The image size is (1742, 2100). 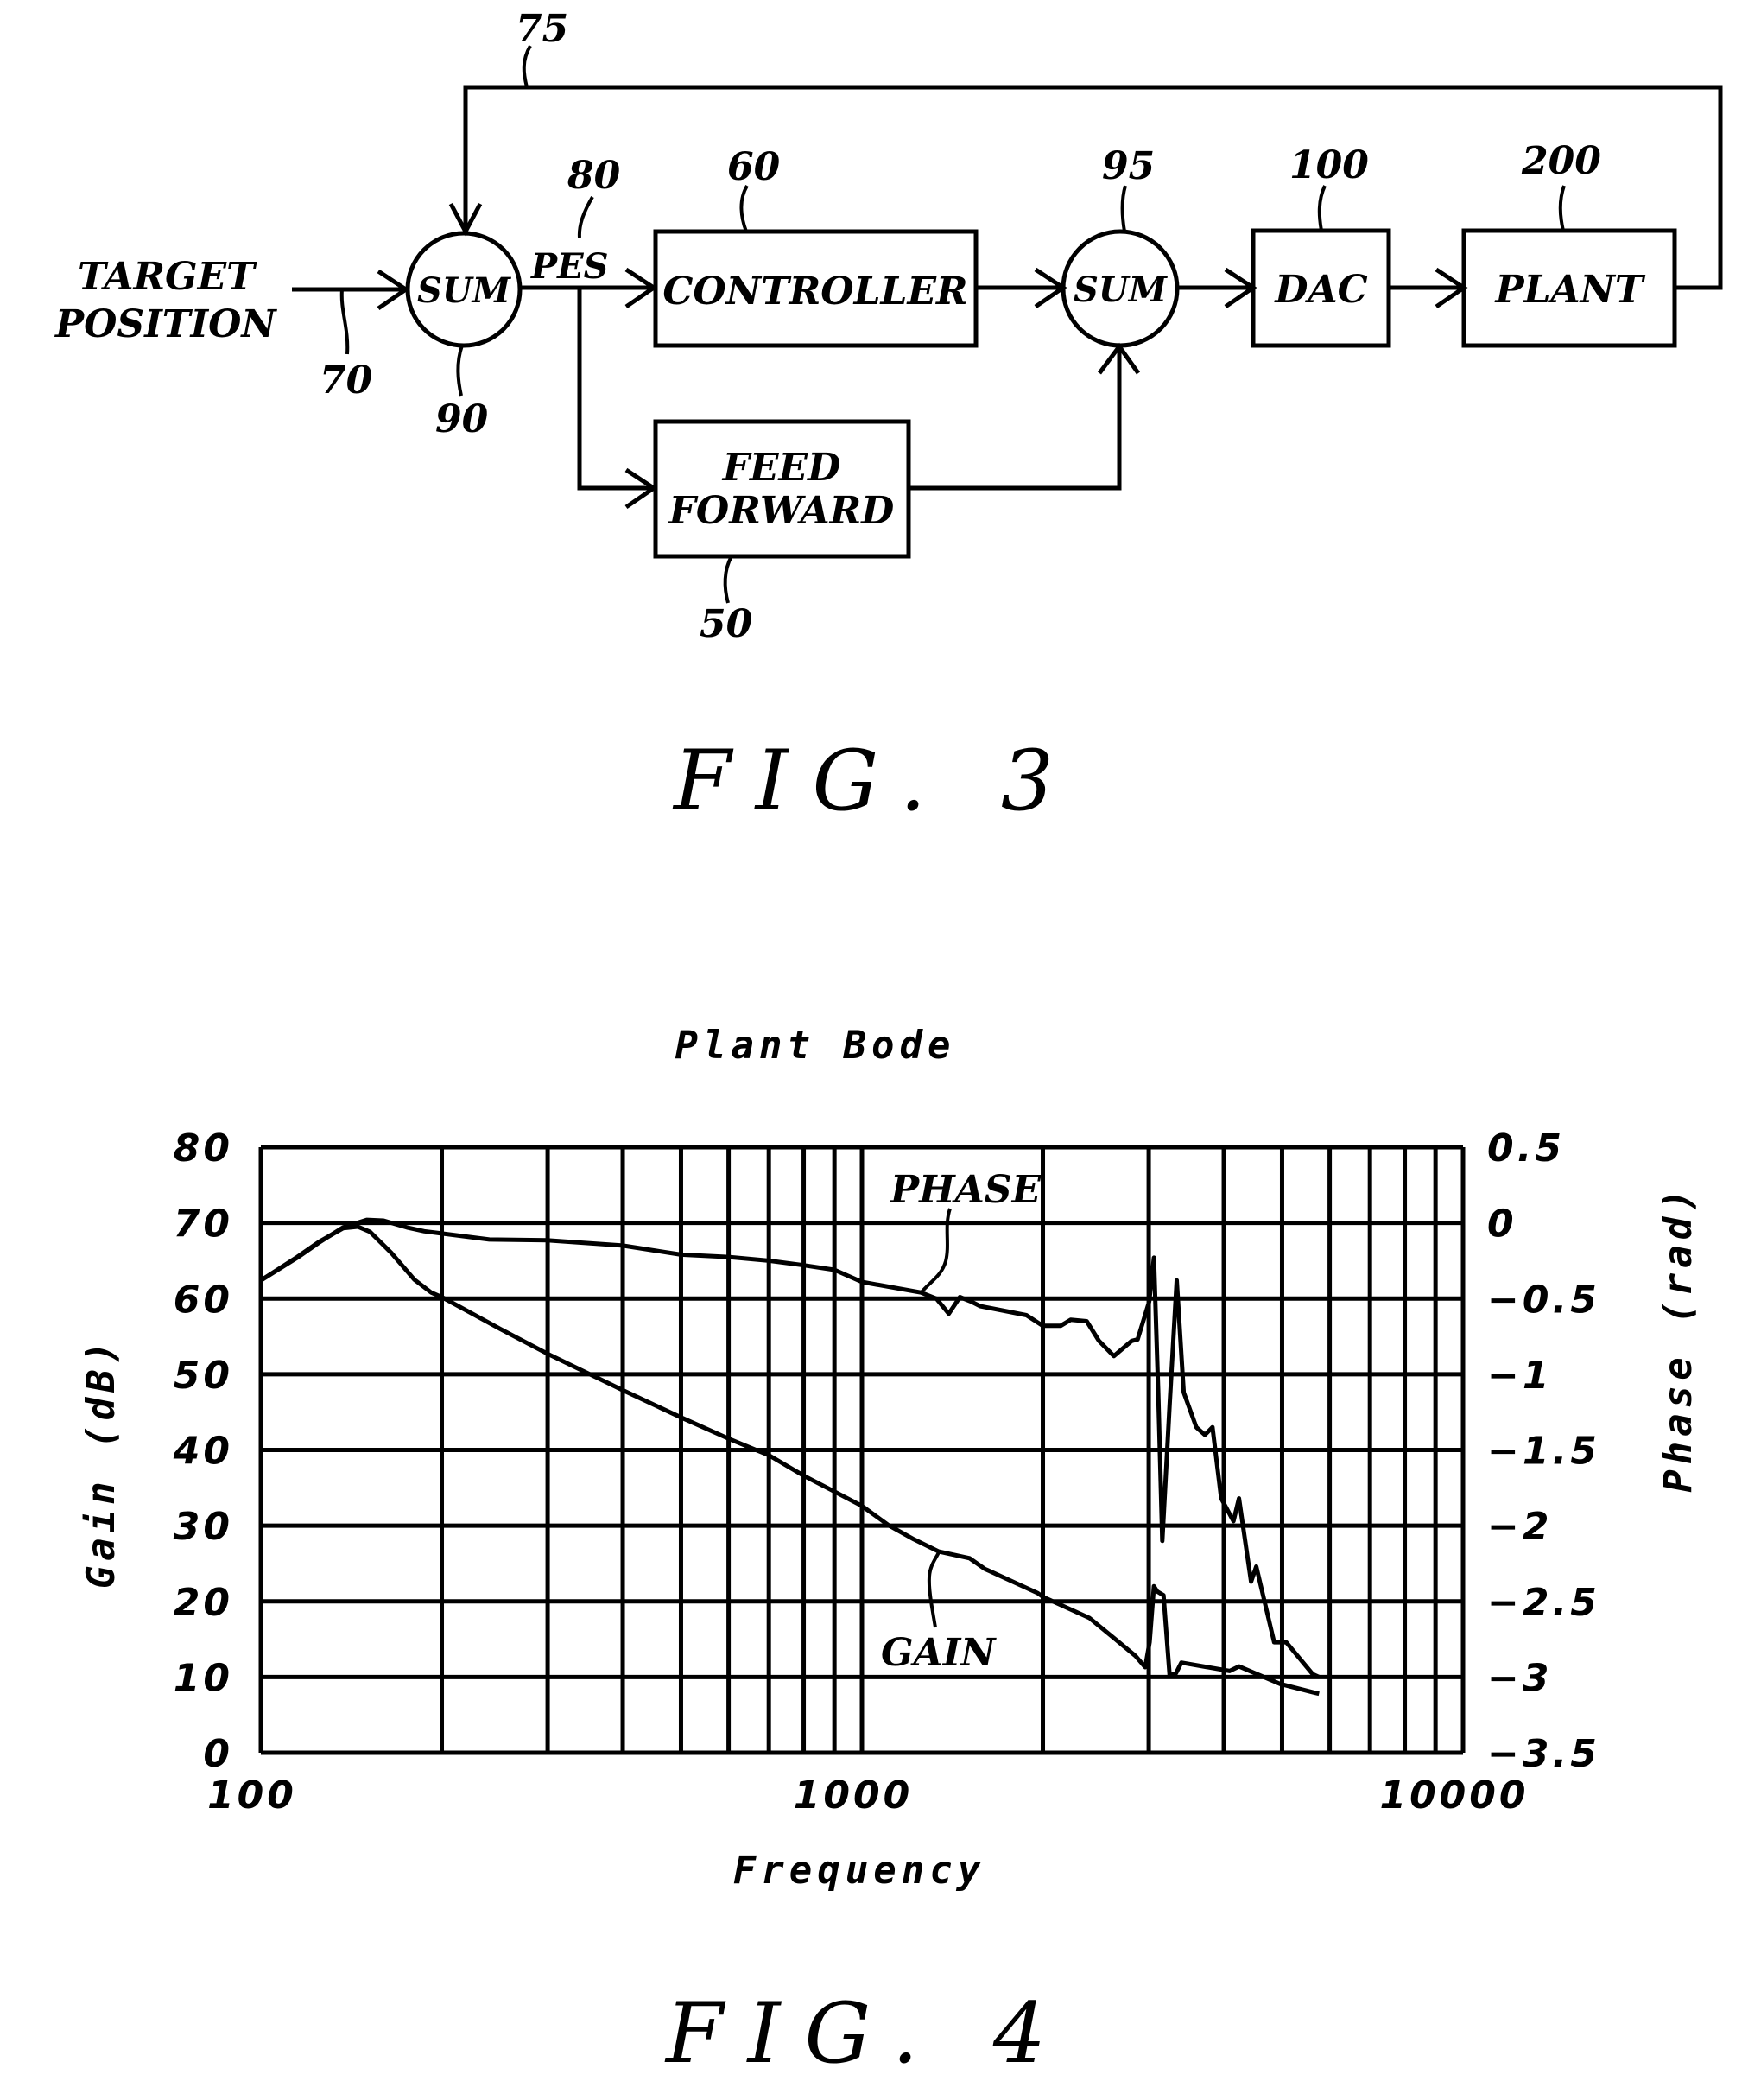 I want to click on right-axis-ticks: 0.5 0 −0.5 −1 −1.5 −2 −2.5 −3 −3.5, so click(x=1543, y=1451).